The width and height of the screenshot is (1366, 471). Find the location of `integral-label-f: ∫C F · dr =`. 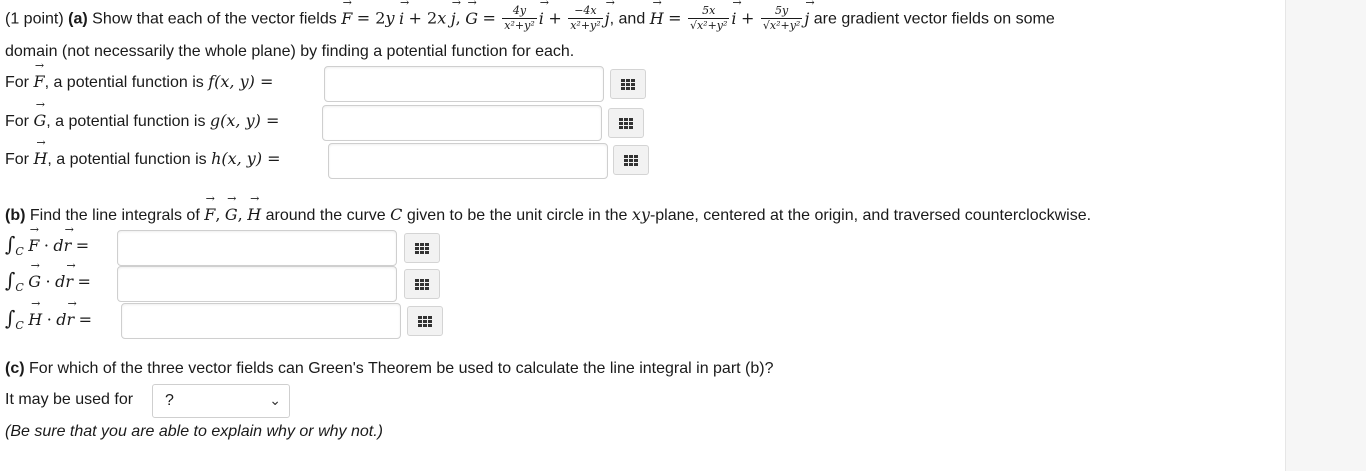

integral-label-f: ∫C F · dr = is located at coordinates (47, 240).